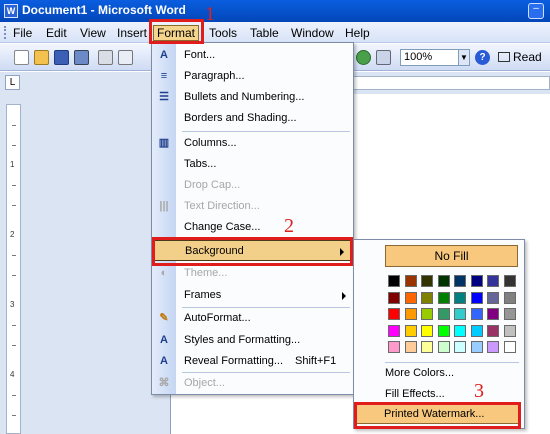 Image resolution: width=550 pixels, height=434 pixels. Describe the element at coordinates (11, 11) in the screenshot. I see `word-app-icon: W` at that location.